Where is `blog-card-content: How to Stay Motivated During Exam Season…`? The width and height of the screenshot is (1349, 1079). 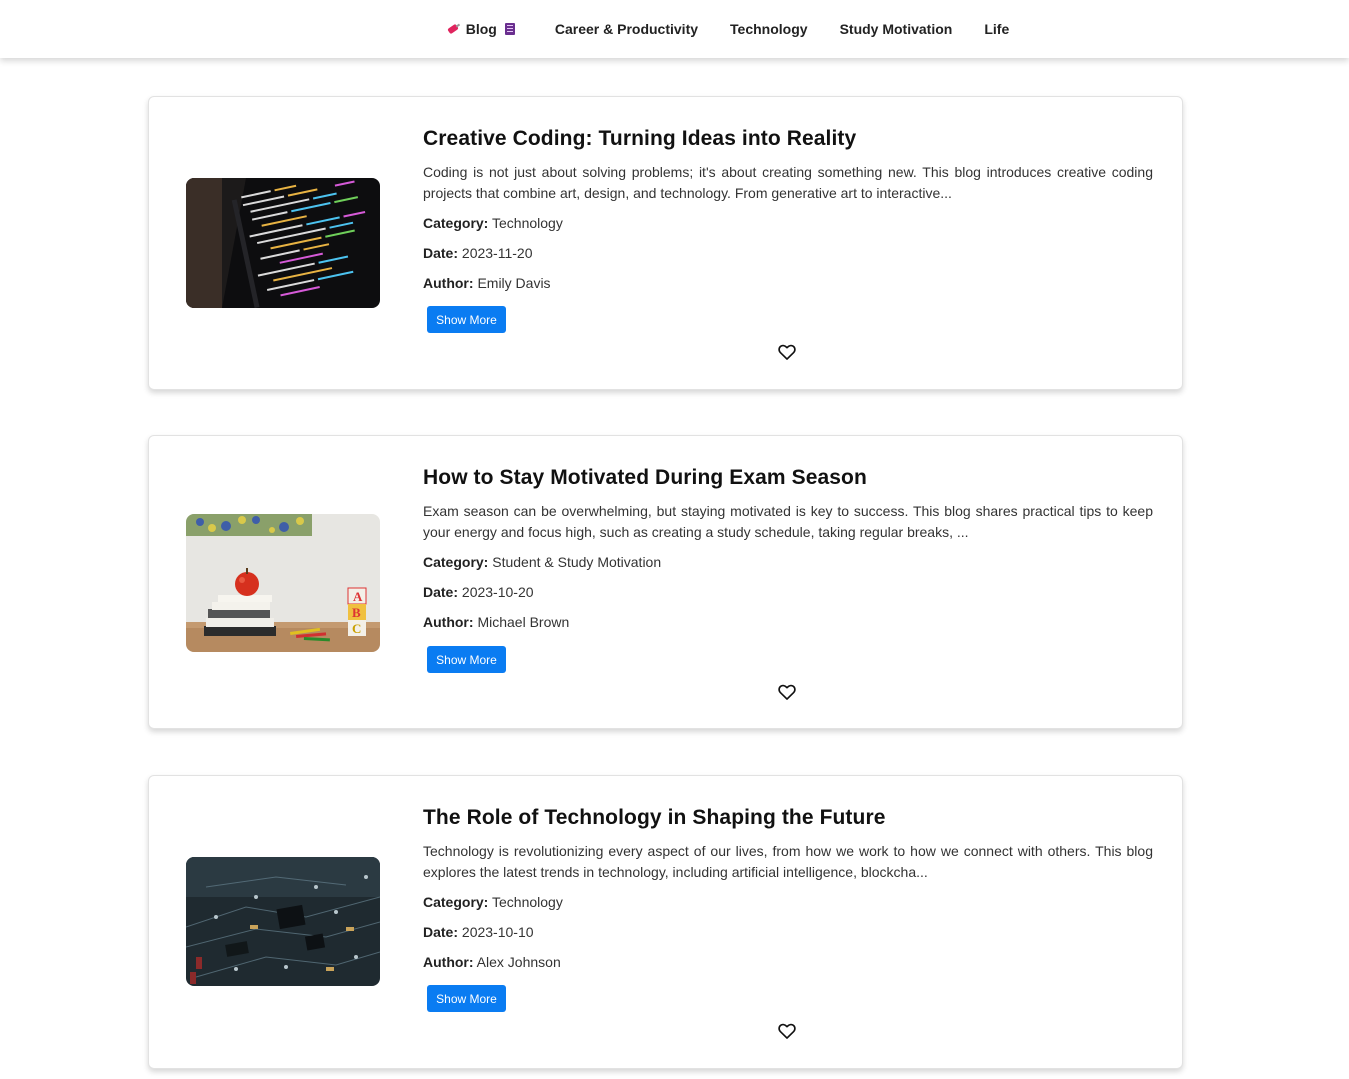 blog-card-content: How to Stay Motivated During Exam Season… is located at coordinates (788, 548).